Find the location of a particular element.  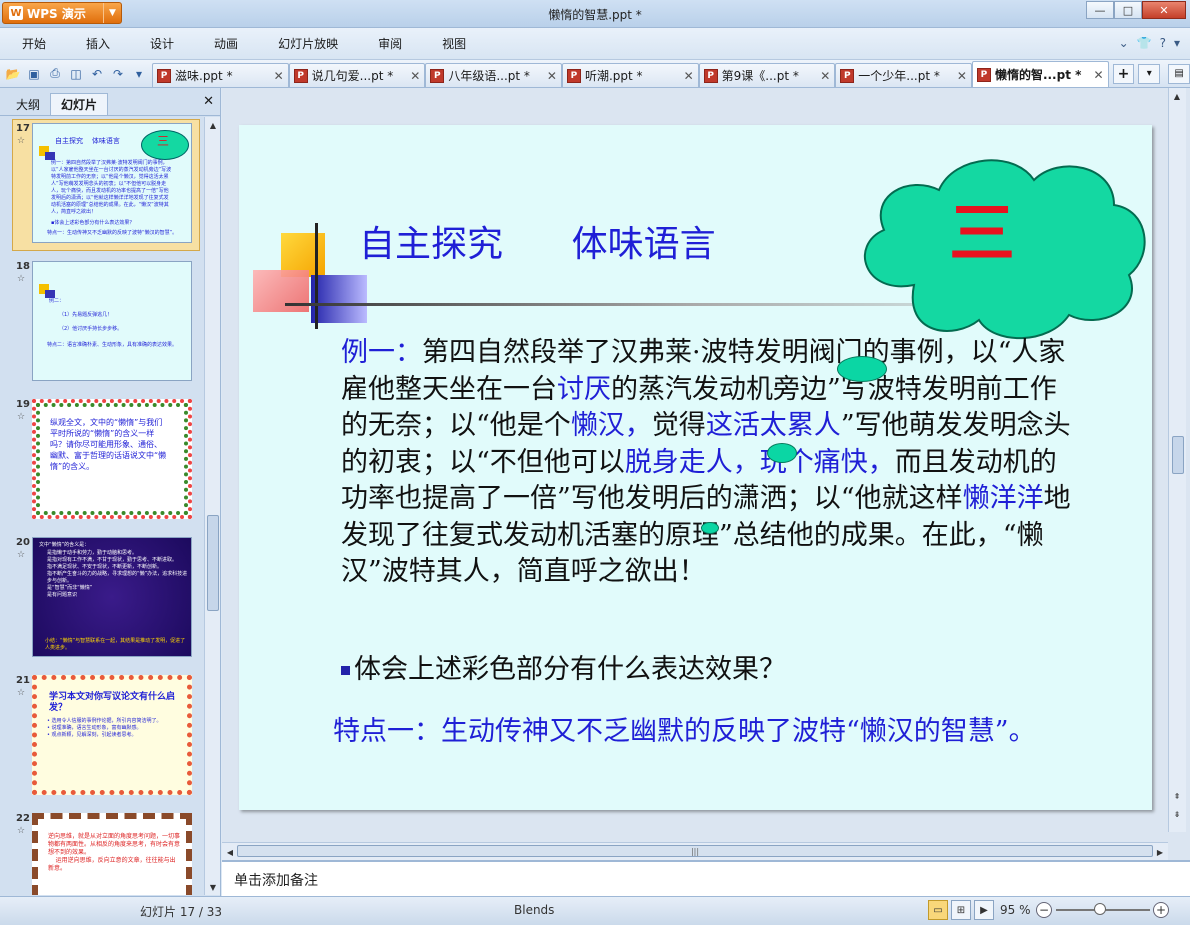

next-slide-icon: ⇟ is located at coordinates (1177, 814).